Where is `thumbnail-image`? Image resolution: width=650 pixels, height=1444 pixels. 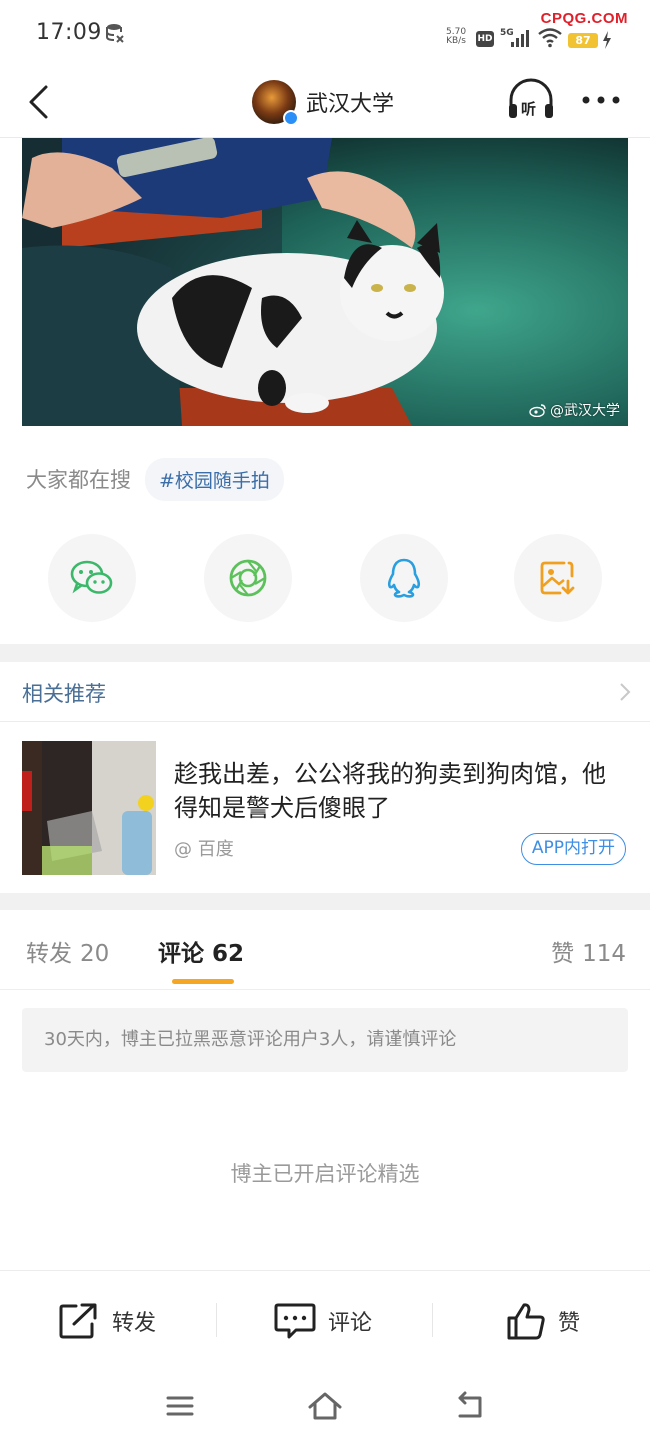 thumbnail-image is located at coordinates (89, 808).